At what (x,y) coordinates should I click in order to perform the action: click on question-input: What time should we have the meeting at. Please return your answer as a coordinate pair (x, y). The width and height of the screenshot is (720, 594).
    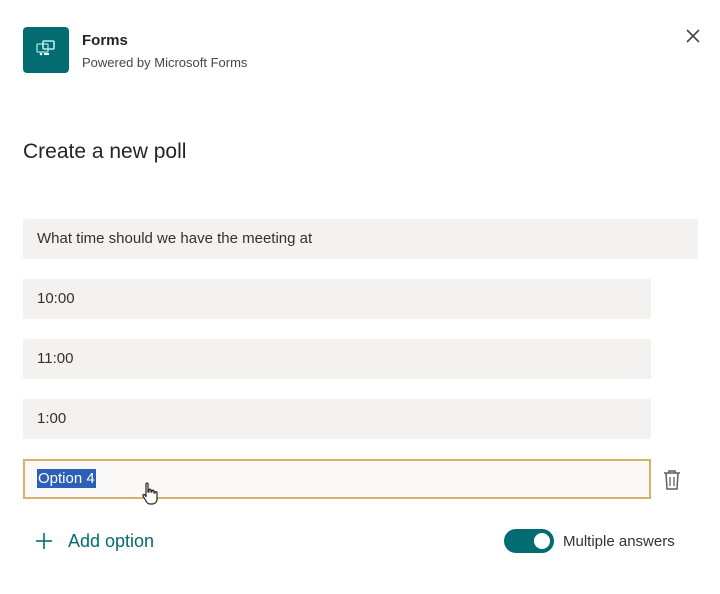
    Looking at the image, I should click on (360, 239).